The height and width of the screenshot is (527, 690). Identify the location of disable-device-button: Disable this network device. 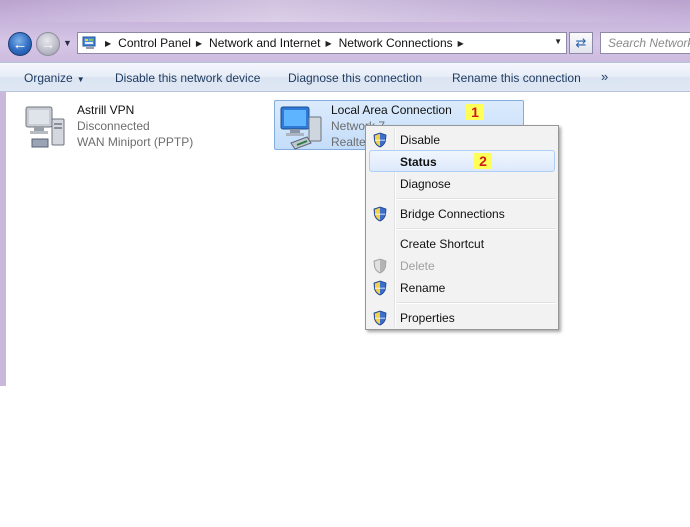
(187, 78).